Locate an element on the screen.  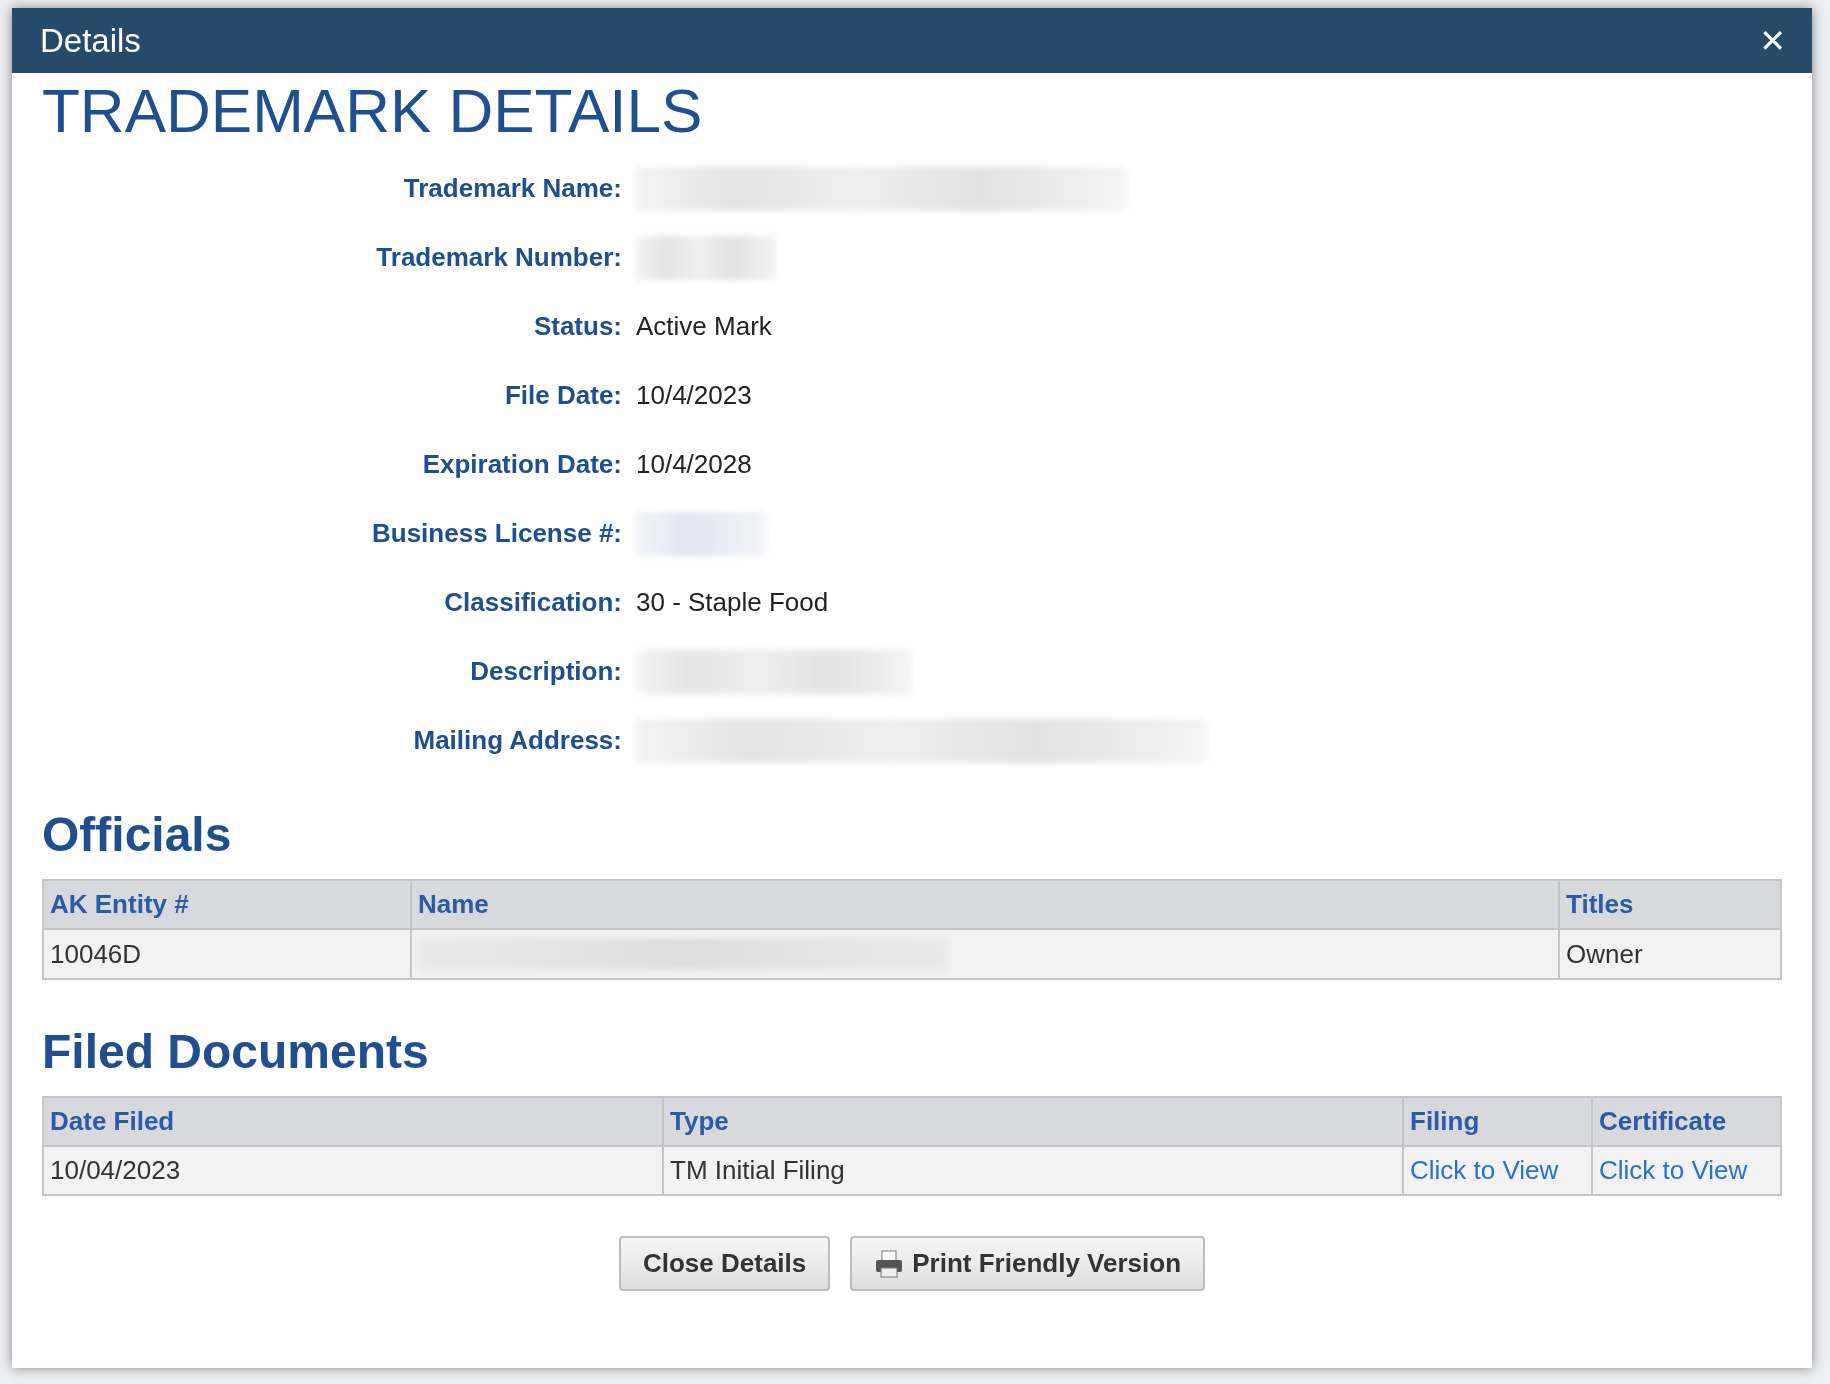
close-details-button: Close Details is located at coordinates (725, 1264).